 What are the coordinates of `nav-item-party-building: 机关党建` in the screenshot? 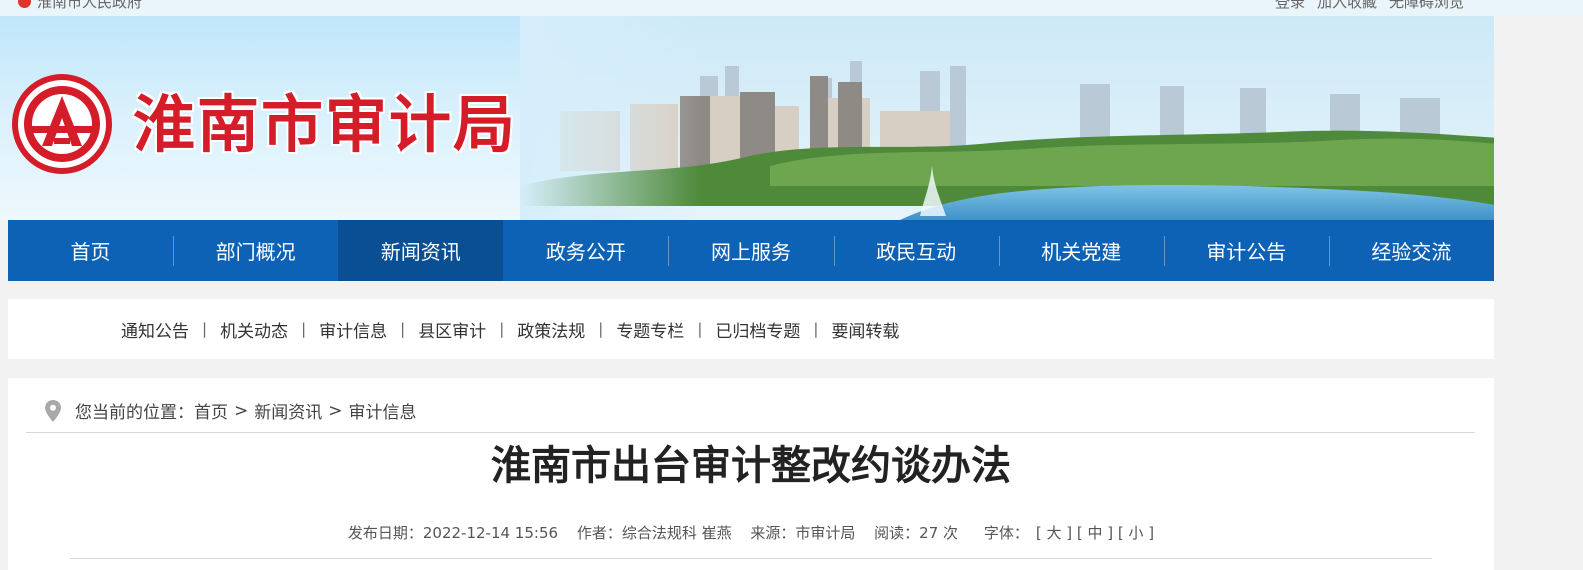 It's located at (1081, 250).